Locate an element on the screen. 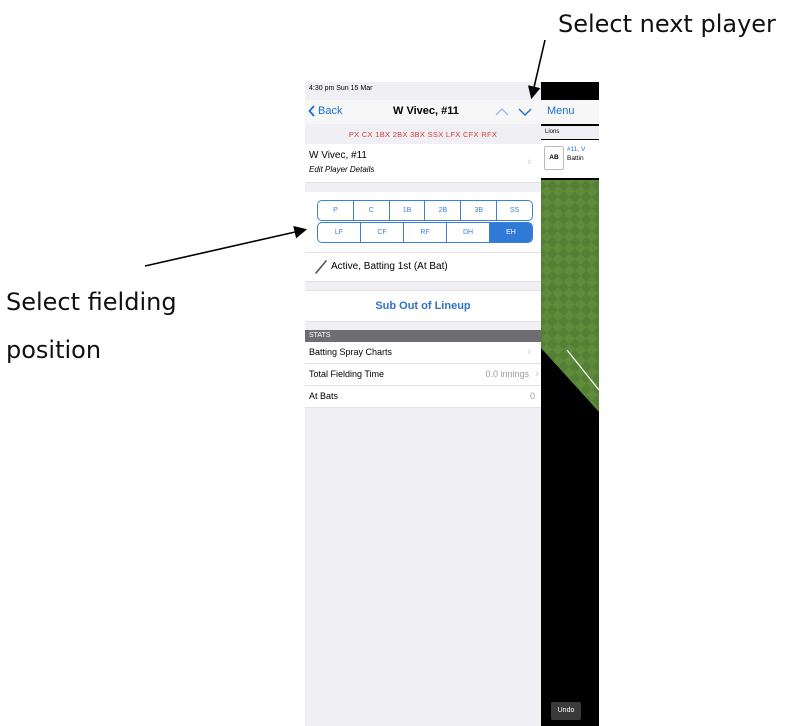 This screenshot has height=726, width=789. arrow-to-fielding-position is located at coordinates (226, 246).